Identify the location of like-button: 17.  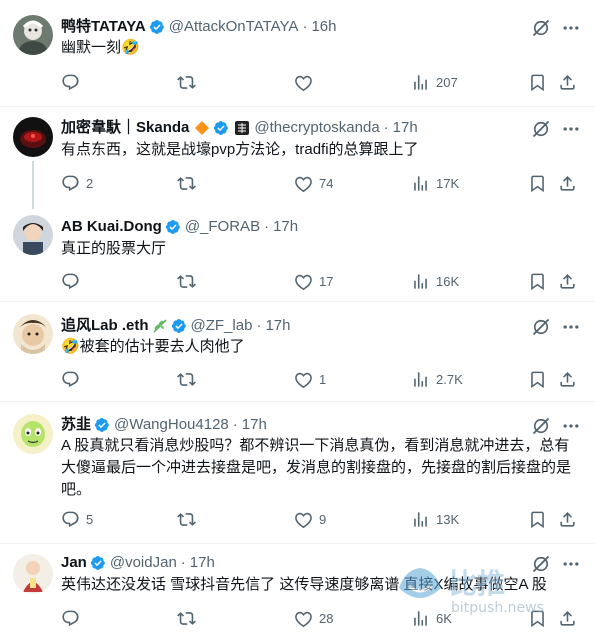
(313, 281).